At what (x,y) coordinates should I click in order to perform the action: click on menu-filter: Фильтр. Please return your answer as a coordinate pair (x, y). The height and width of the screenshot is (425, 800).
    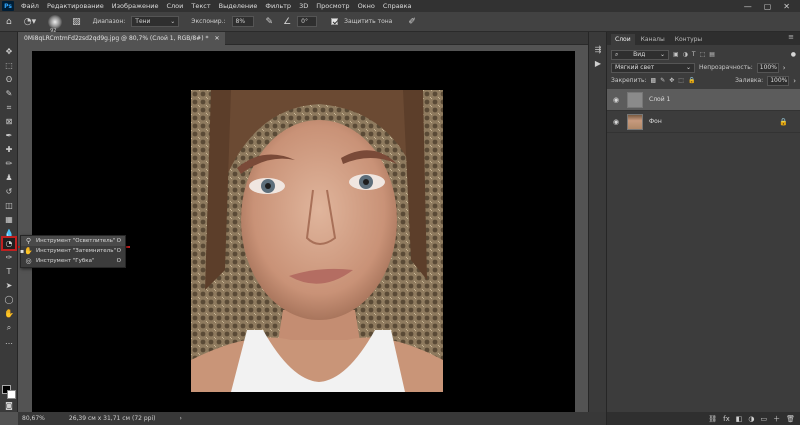
    Looking at the image, I should click on (278, 6).